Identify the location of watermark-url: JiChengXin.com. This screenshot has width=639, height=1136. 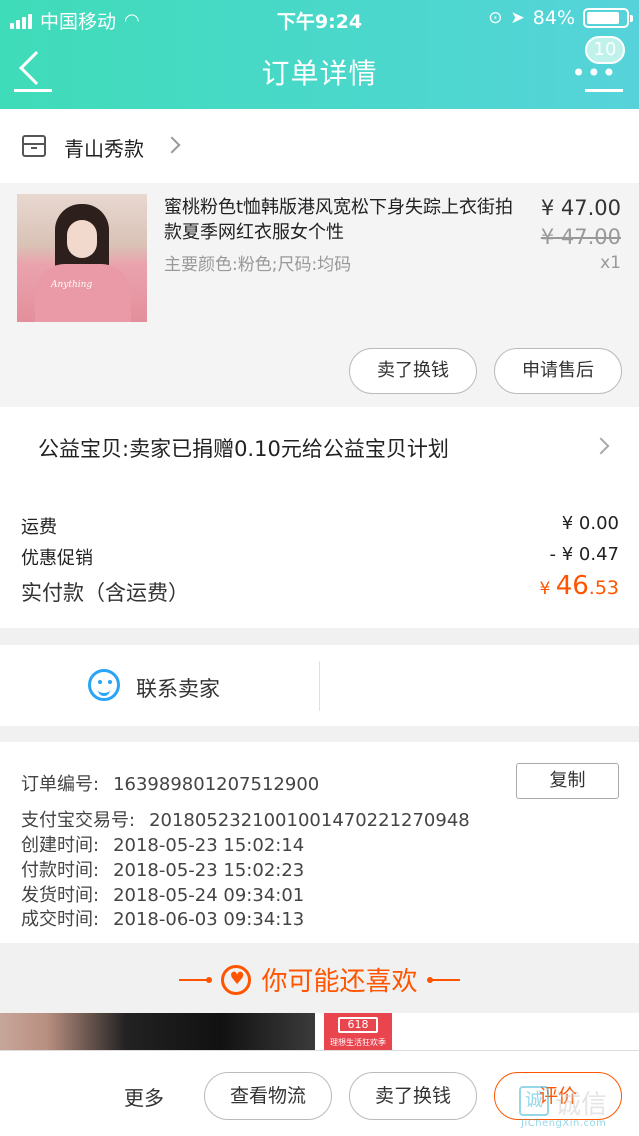
(564, 1123).